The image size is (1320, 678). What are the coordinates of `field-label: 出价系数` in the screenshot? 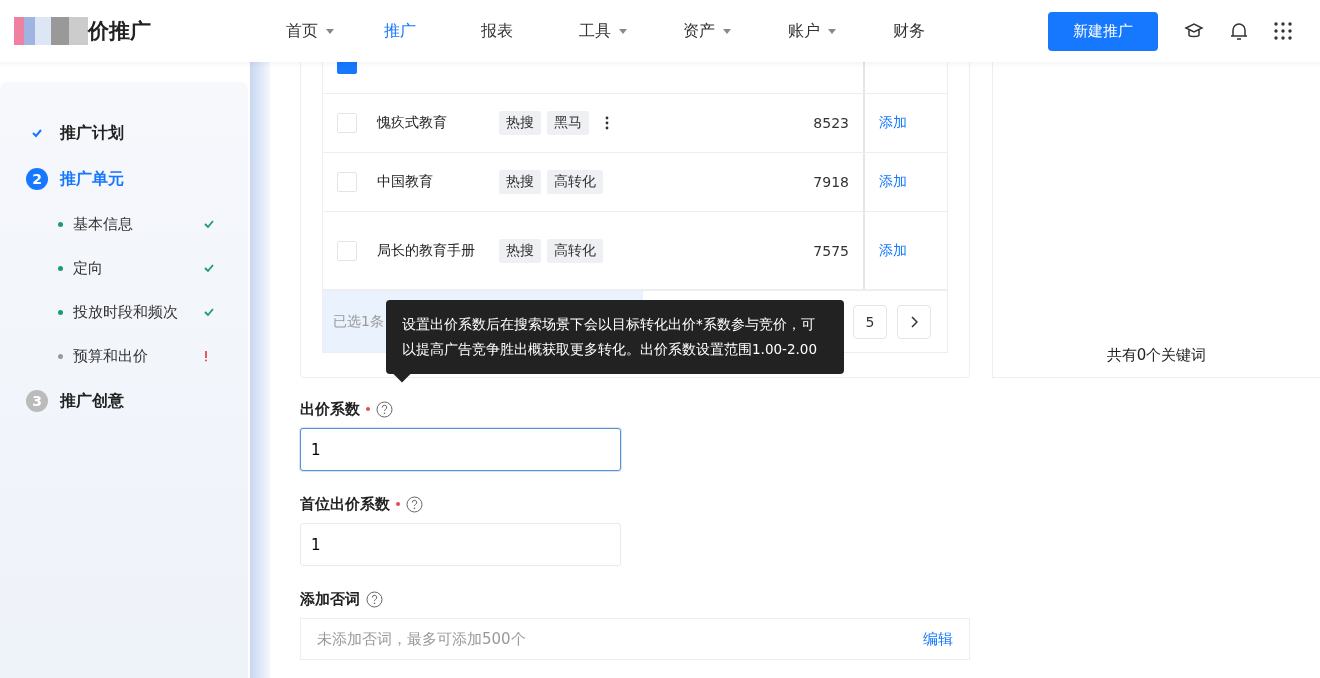 It's located at (330, 409).